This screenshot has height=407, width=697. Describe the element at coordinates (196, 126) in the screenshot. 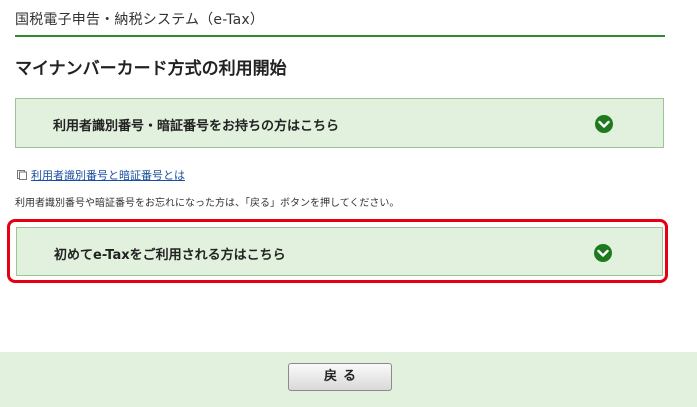

I see `accordion-label: 利用者識別番号・暗証番号をお持ちの方はこちら` at that location.